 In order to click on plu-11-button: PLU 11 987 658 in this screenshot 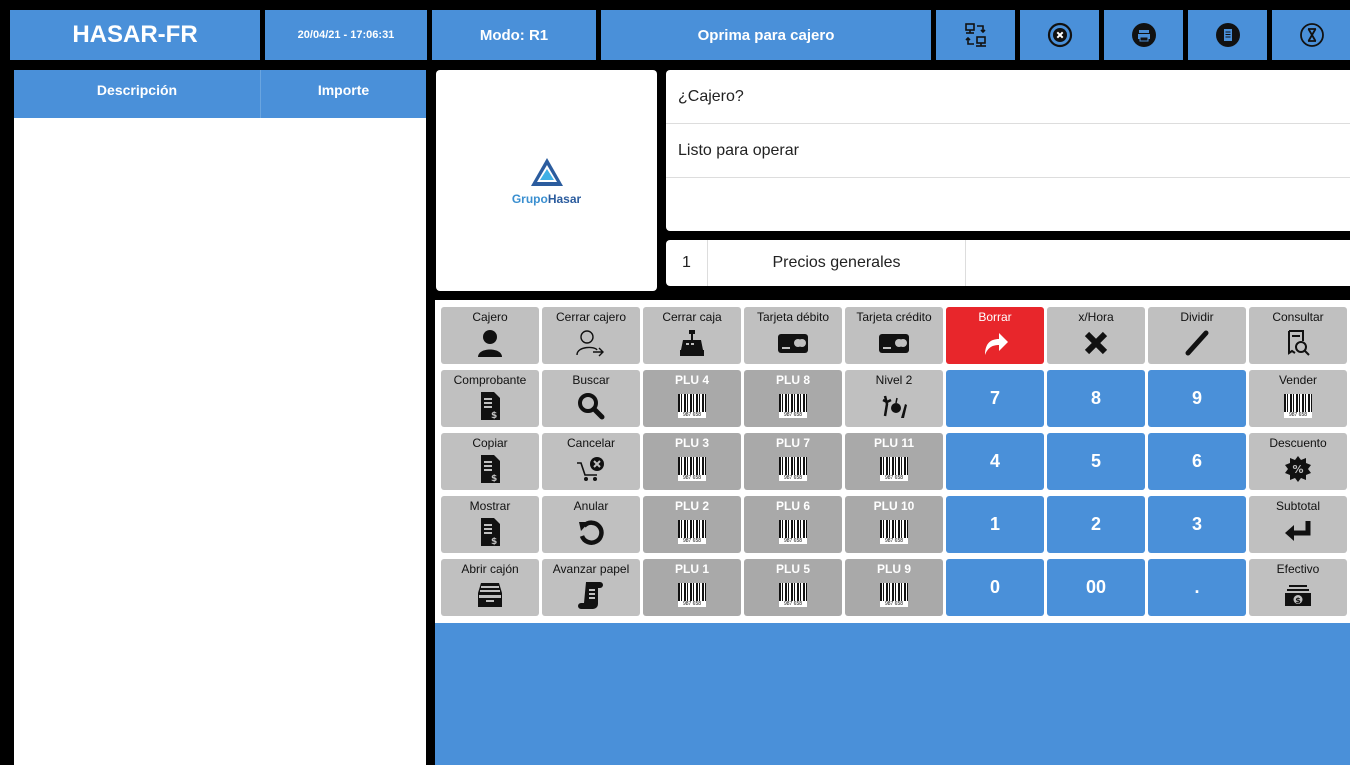, I will do `click(894, 461)`.